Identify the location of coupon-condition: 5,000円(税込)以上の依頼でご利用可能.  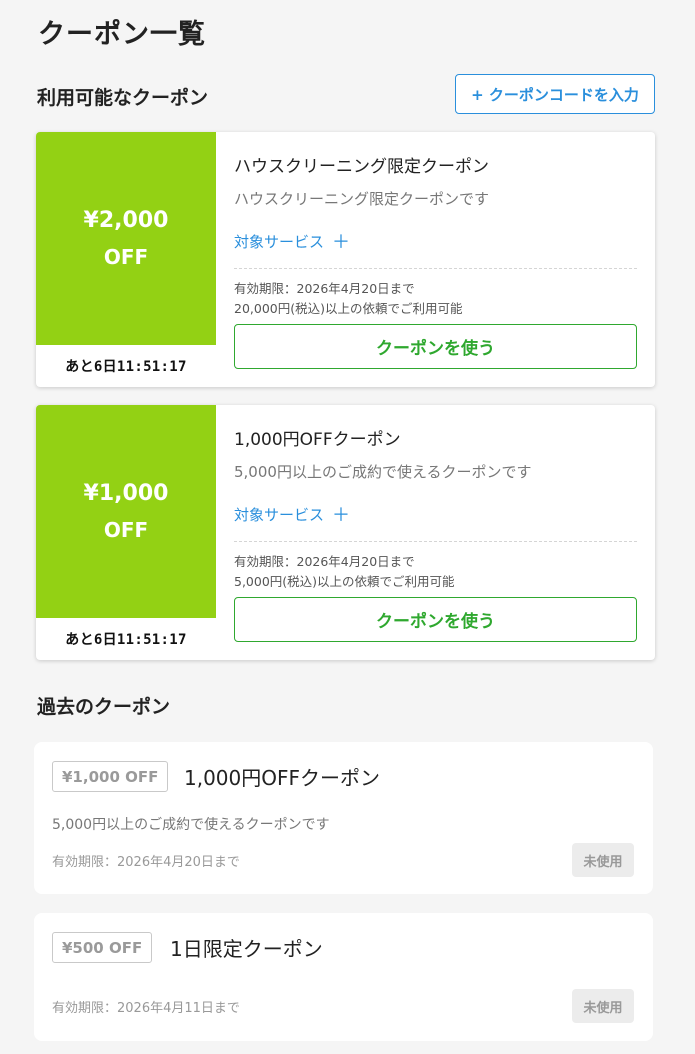
(344, 581).